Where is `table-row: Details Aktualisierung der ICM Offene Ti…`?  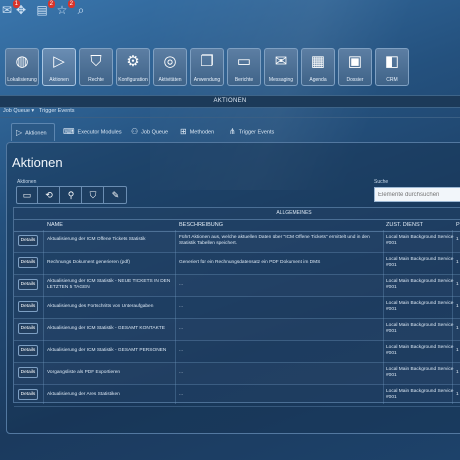
table-row: Details Aktualisierung der ICM Offene Ti… is located at coordinates (237, 241).